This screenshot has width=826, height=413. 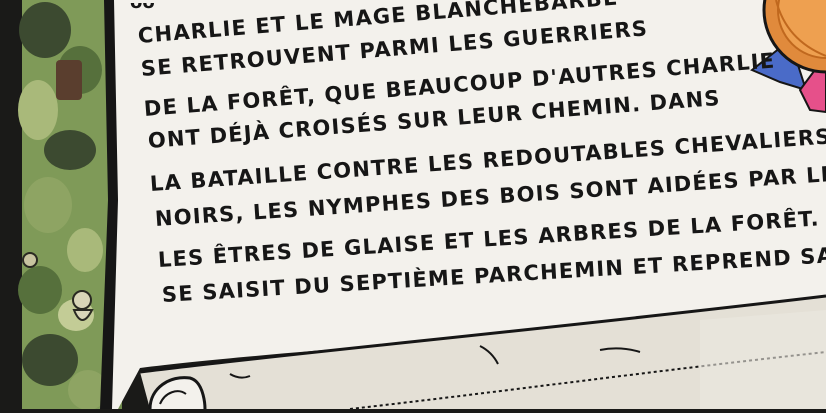 I want to click on page-edge, so click(x=11, y=204).